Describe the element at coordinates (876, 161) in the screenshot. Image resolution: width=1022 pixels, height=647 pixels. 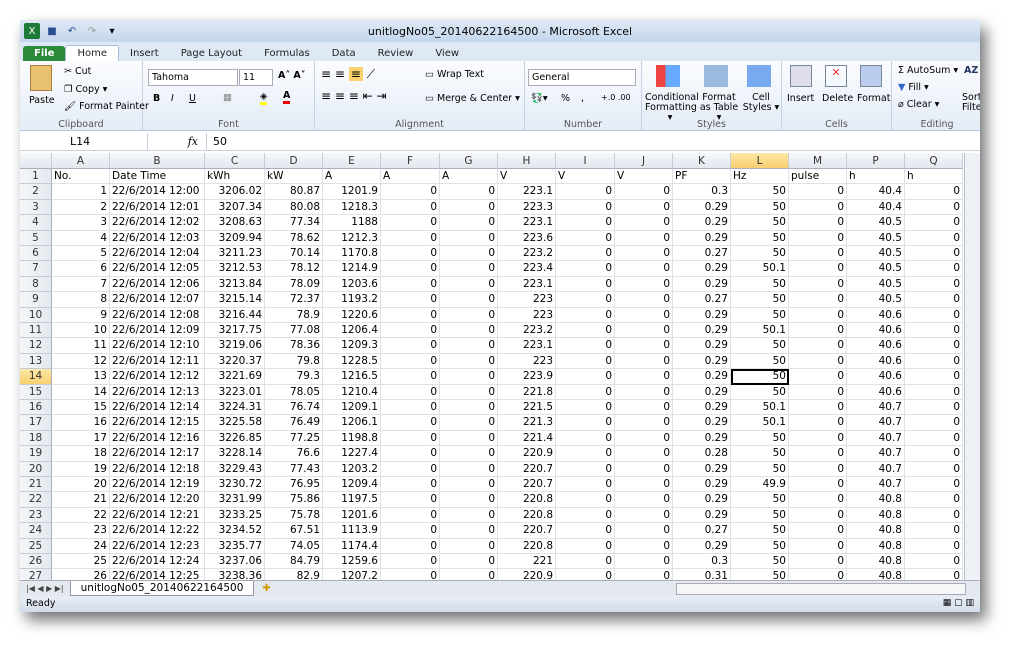
I see `column-header-P: P` at that location.